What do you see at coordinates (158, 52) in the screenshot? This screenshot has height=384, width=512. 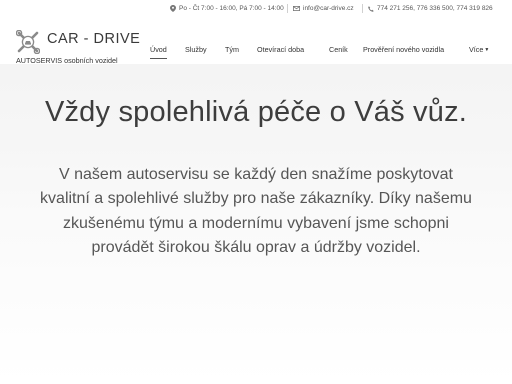 I see `nav-item-uvod: Úvod` at bounding box center [158, 52].